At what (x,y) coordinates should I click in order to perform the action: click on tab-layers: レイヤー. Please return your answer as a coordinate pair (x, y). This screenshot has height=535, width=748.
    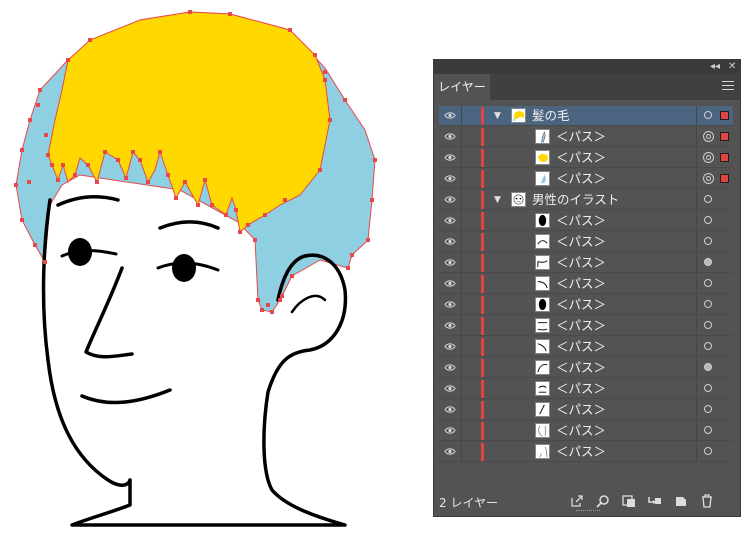
    Looking at the image, I should click on (462, 87).